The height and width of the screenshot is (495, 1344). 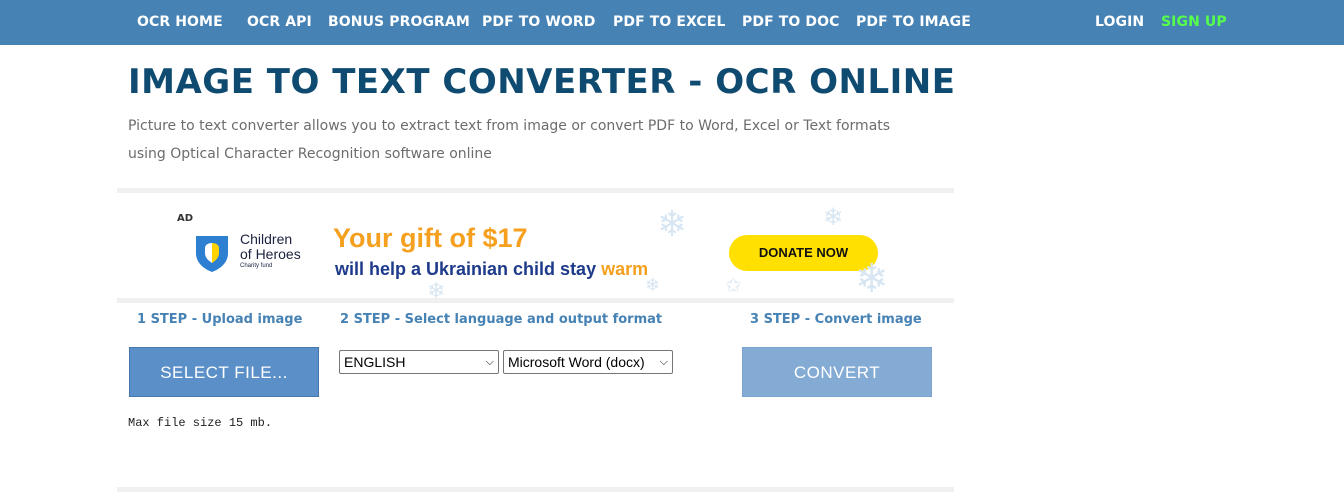 I want to click on nav-bonus-program: BONUS PROGRAM, so click(x=399, y=22).